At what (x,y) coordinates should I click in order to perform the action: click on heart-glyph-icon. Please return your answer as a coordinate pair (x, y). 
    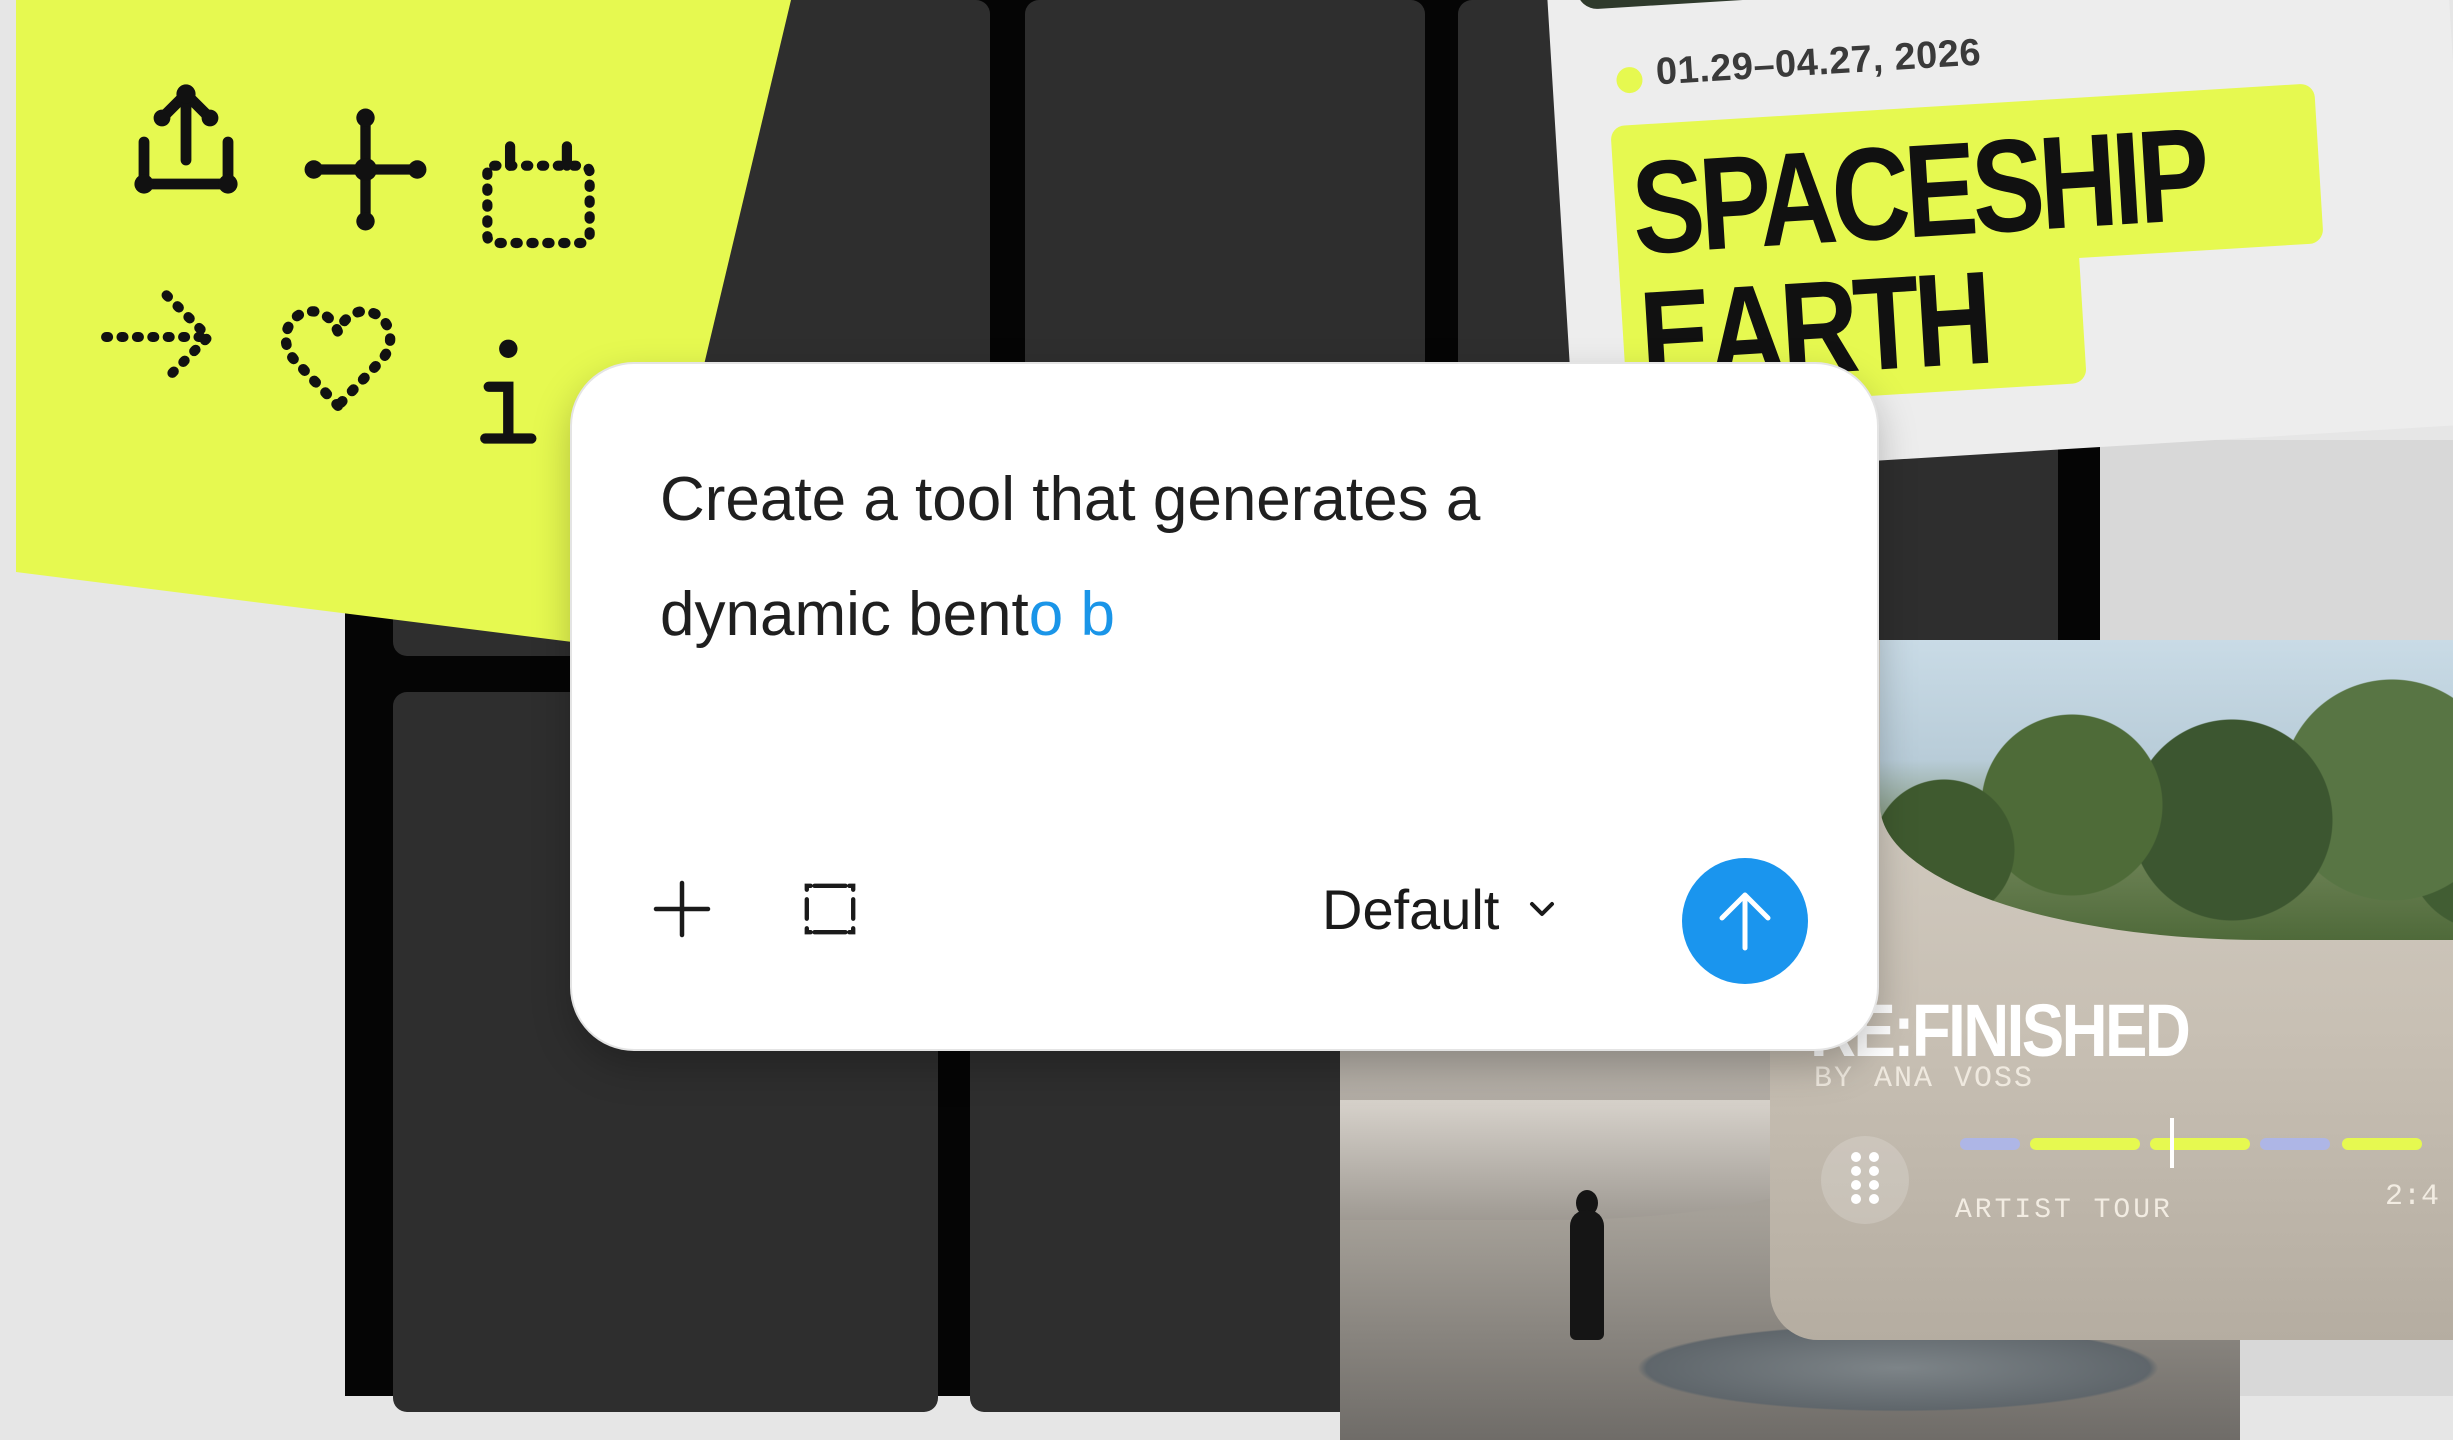
    Looking at the image, I should click on (338, 357).